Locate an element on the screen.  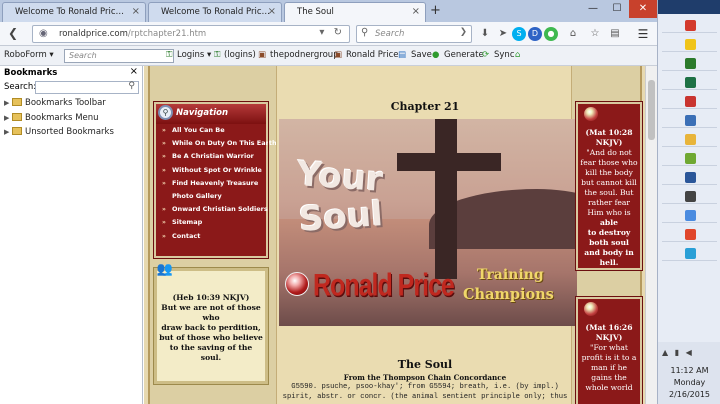
scrollbar-thumb is located at coordinates (651, 110).